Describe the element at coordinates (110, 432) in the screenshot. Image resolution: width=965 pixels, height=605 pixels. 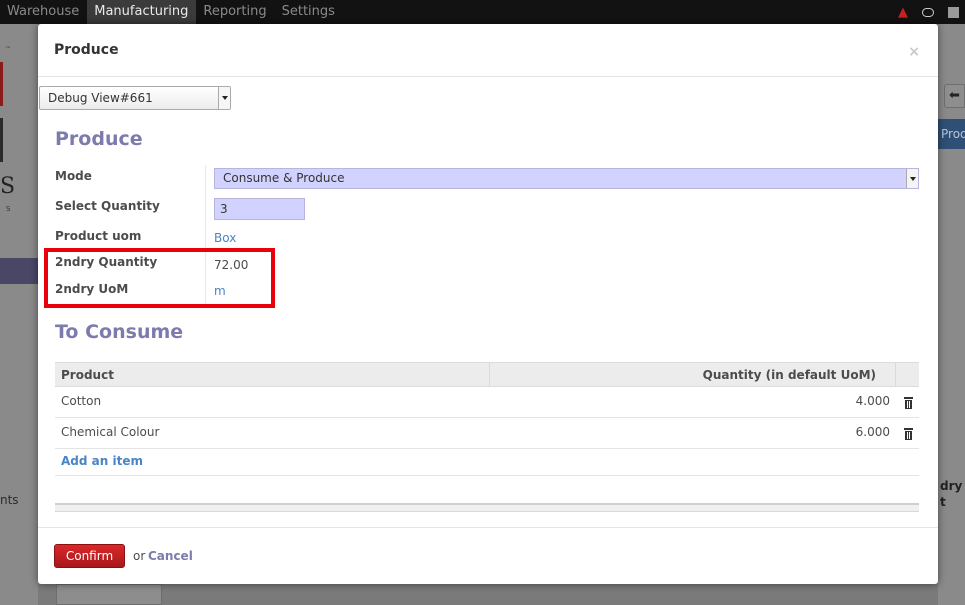
I see `row-product: Chemical Colour` at that location.